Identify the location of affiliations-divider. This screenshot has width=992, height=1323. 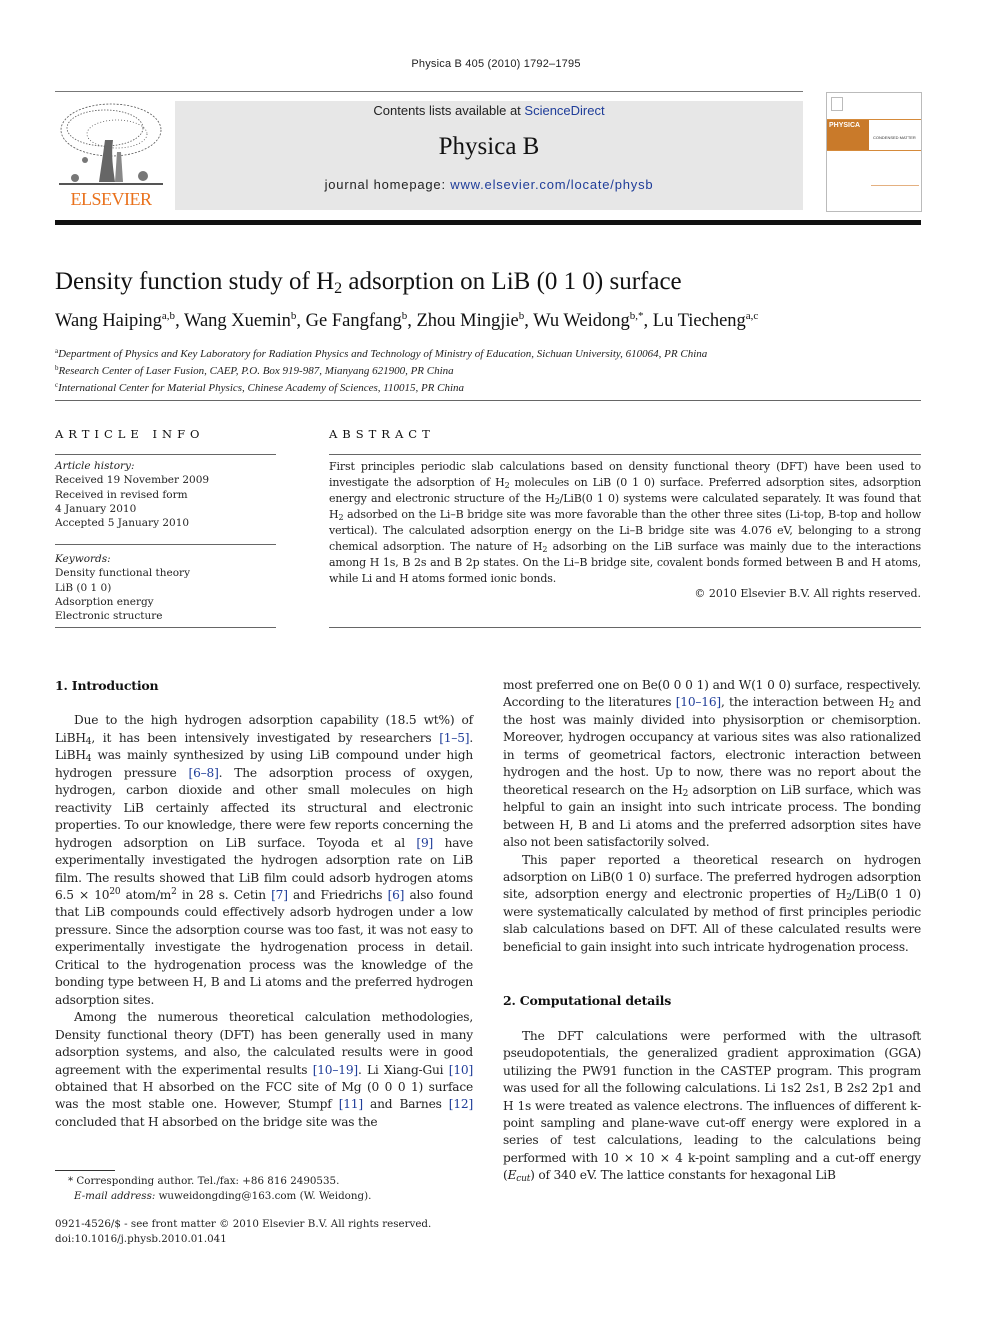
(488, 400).